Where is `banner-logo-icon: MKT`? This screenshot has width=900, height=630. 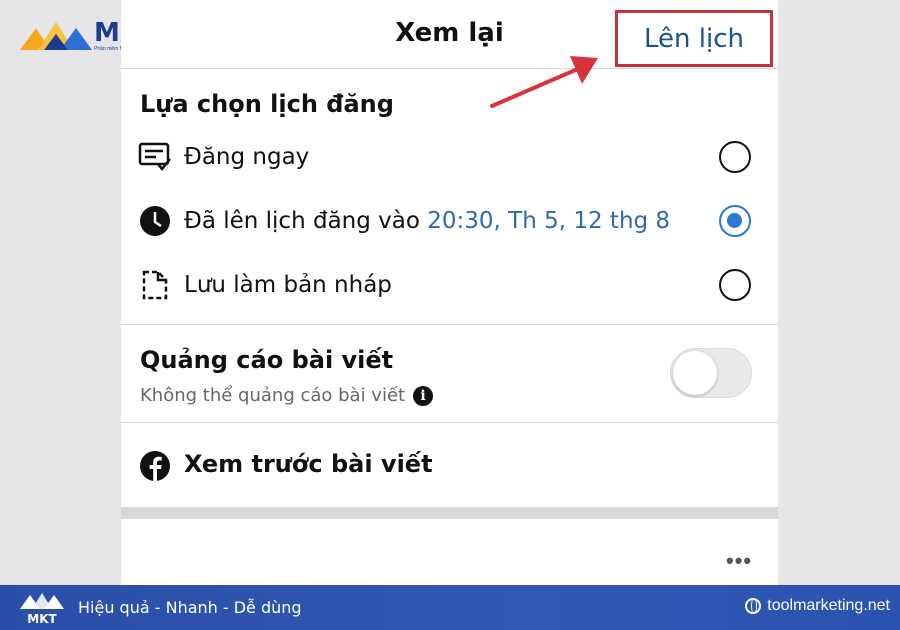
banner-logo-icon: MKT is located at coordinates (42, 609).